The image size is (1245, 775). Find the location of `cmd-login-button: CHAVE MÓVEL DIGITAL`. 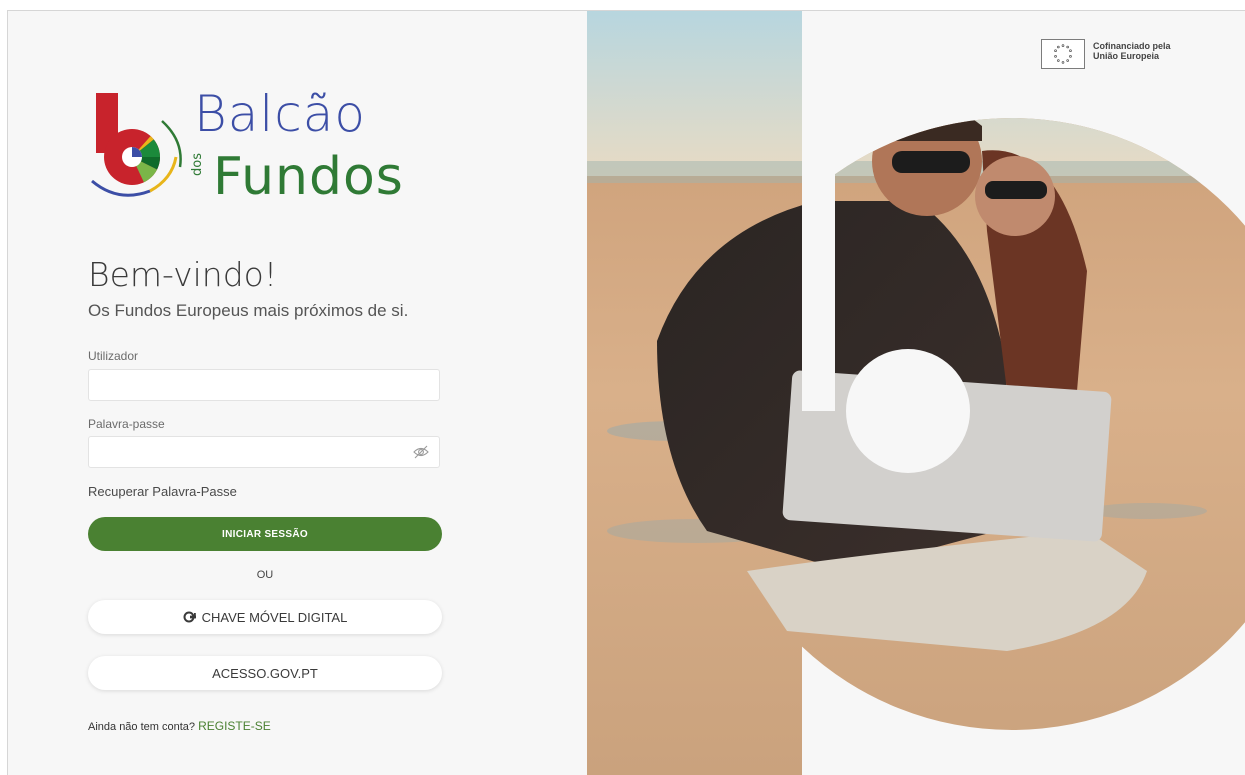

cmd-login-button: CHAVE MÓVEL DIGITAL is located at coordinates (265, 617).